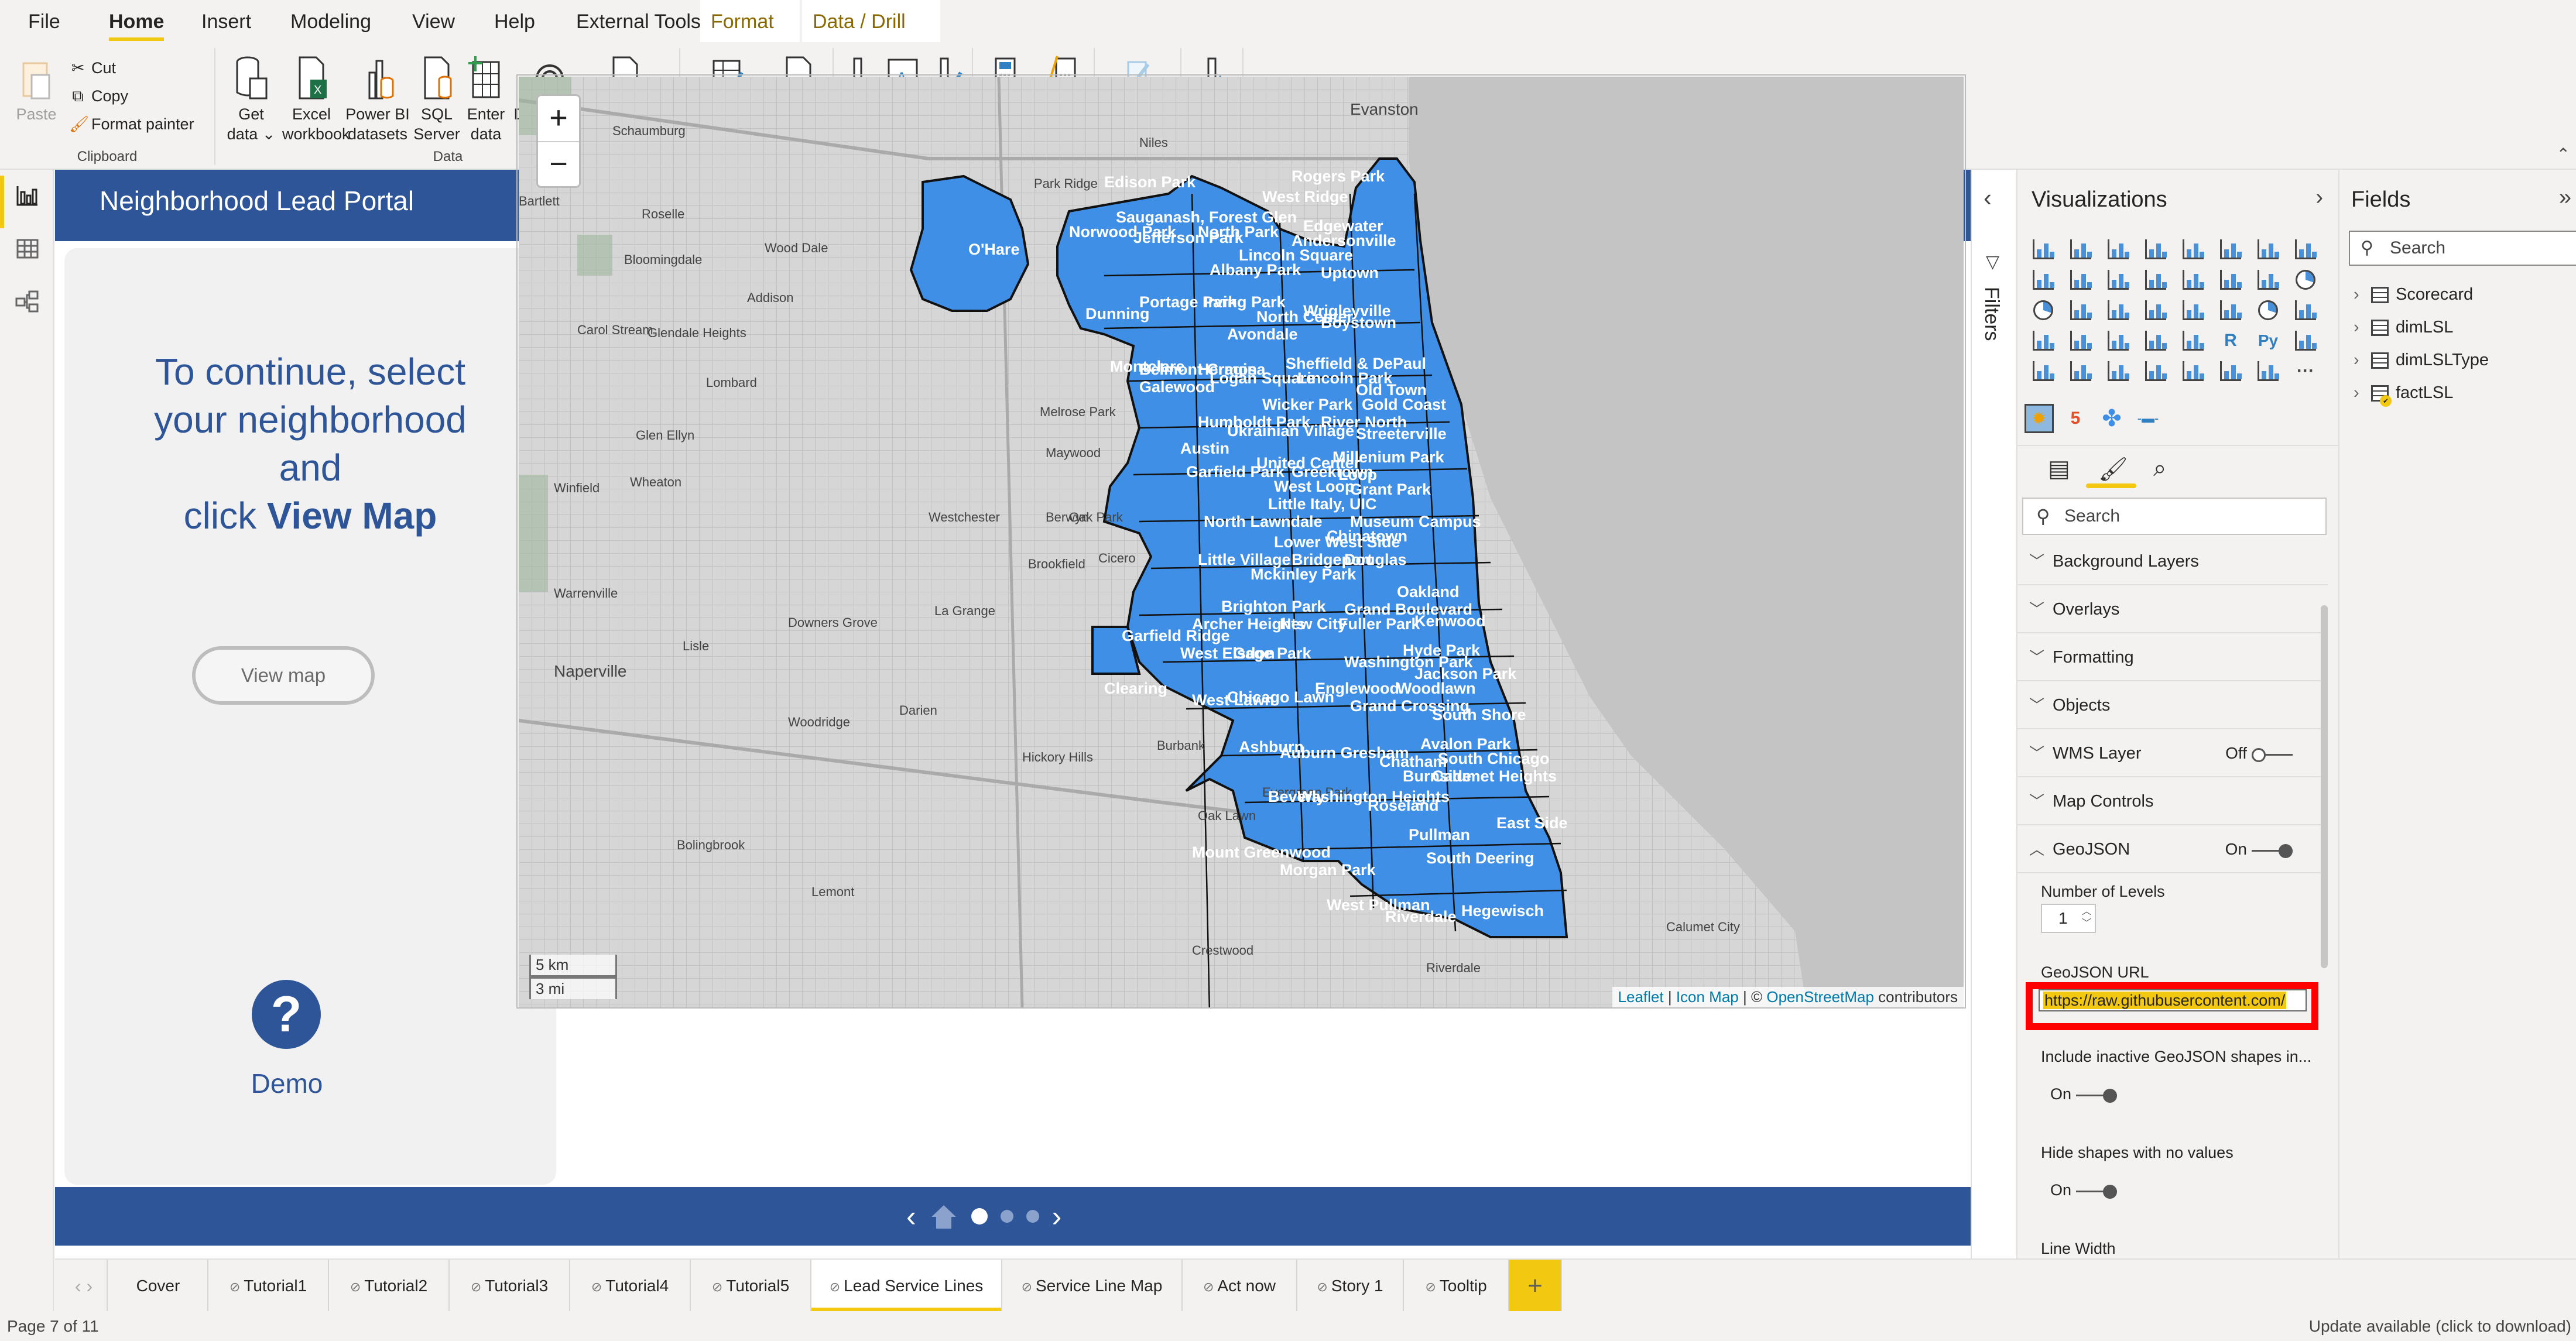  I want to click on filters-label: Filters, so click(1991, 314).